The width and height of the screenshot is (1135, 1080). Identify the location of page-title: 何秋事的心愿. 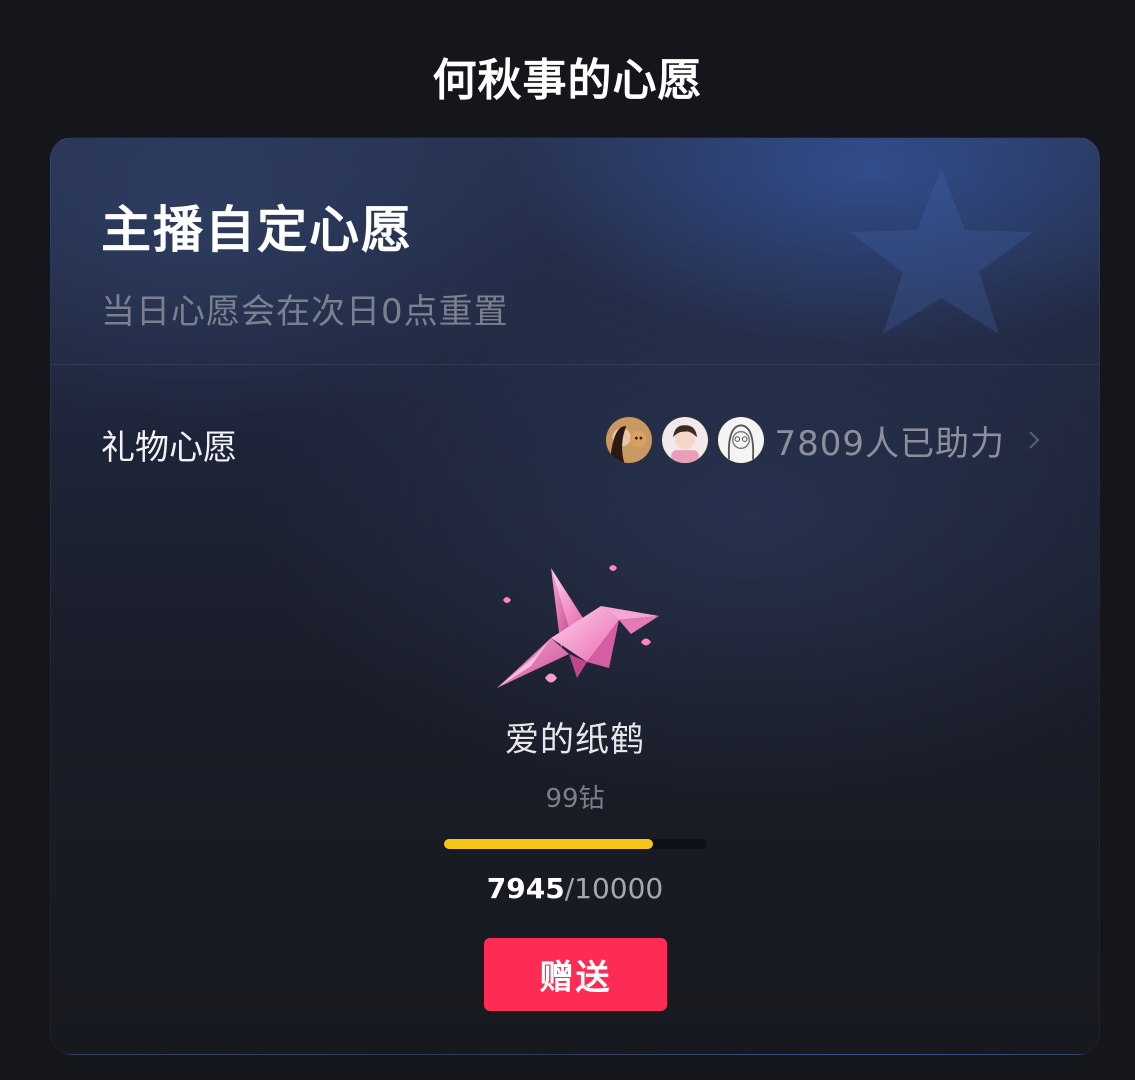
(567, 80).